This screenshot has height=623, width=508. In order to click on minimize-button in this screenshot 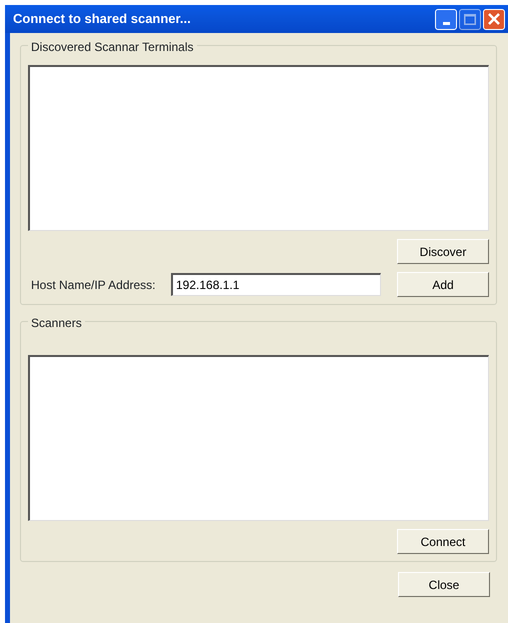, I will do `click(446, 19)`.